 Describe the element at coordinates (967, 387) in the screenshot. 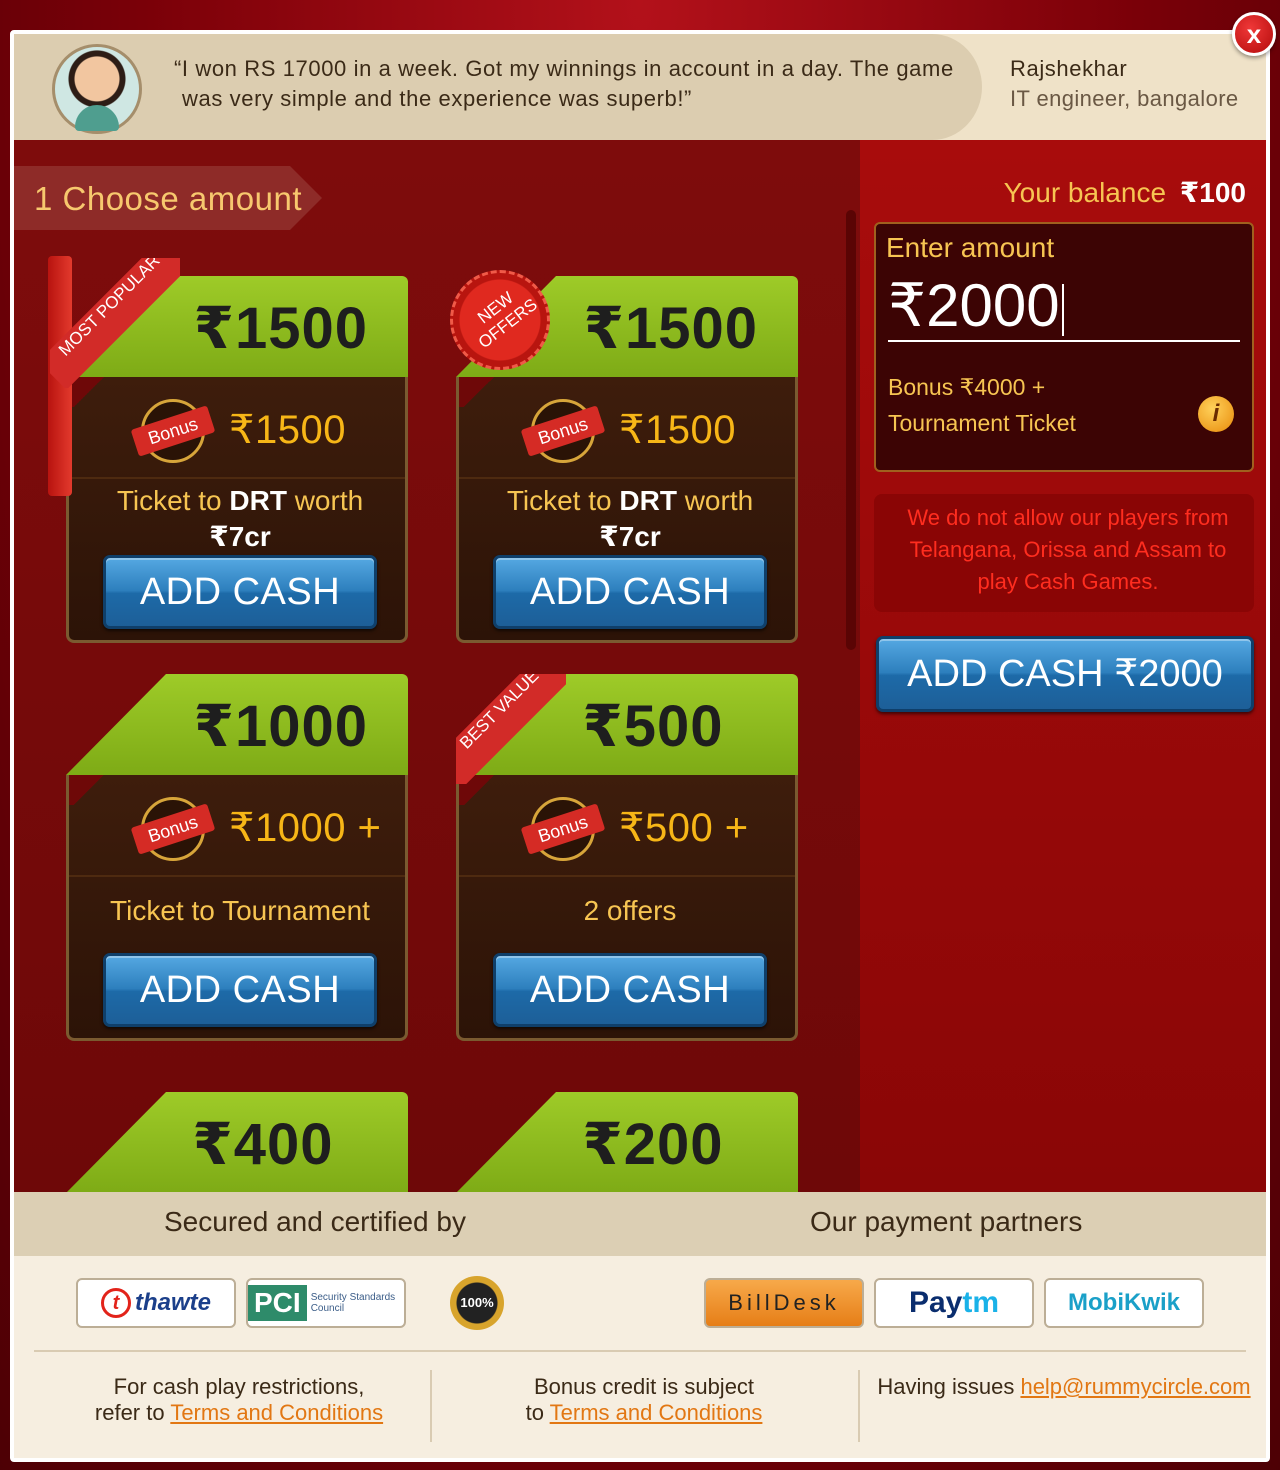

I see `bonus-summary: Bonus ₹4000 +` at that location.